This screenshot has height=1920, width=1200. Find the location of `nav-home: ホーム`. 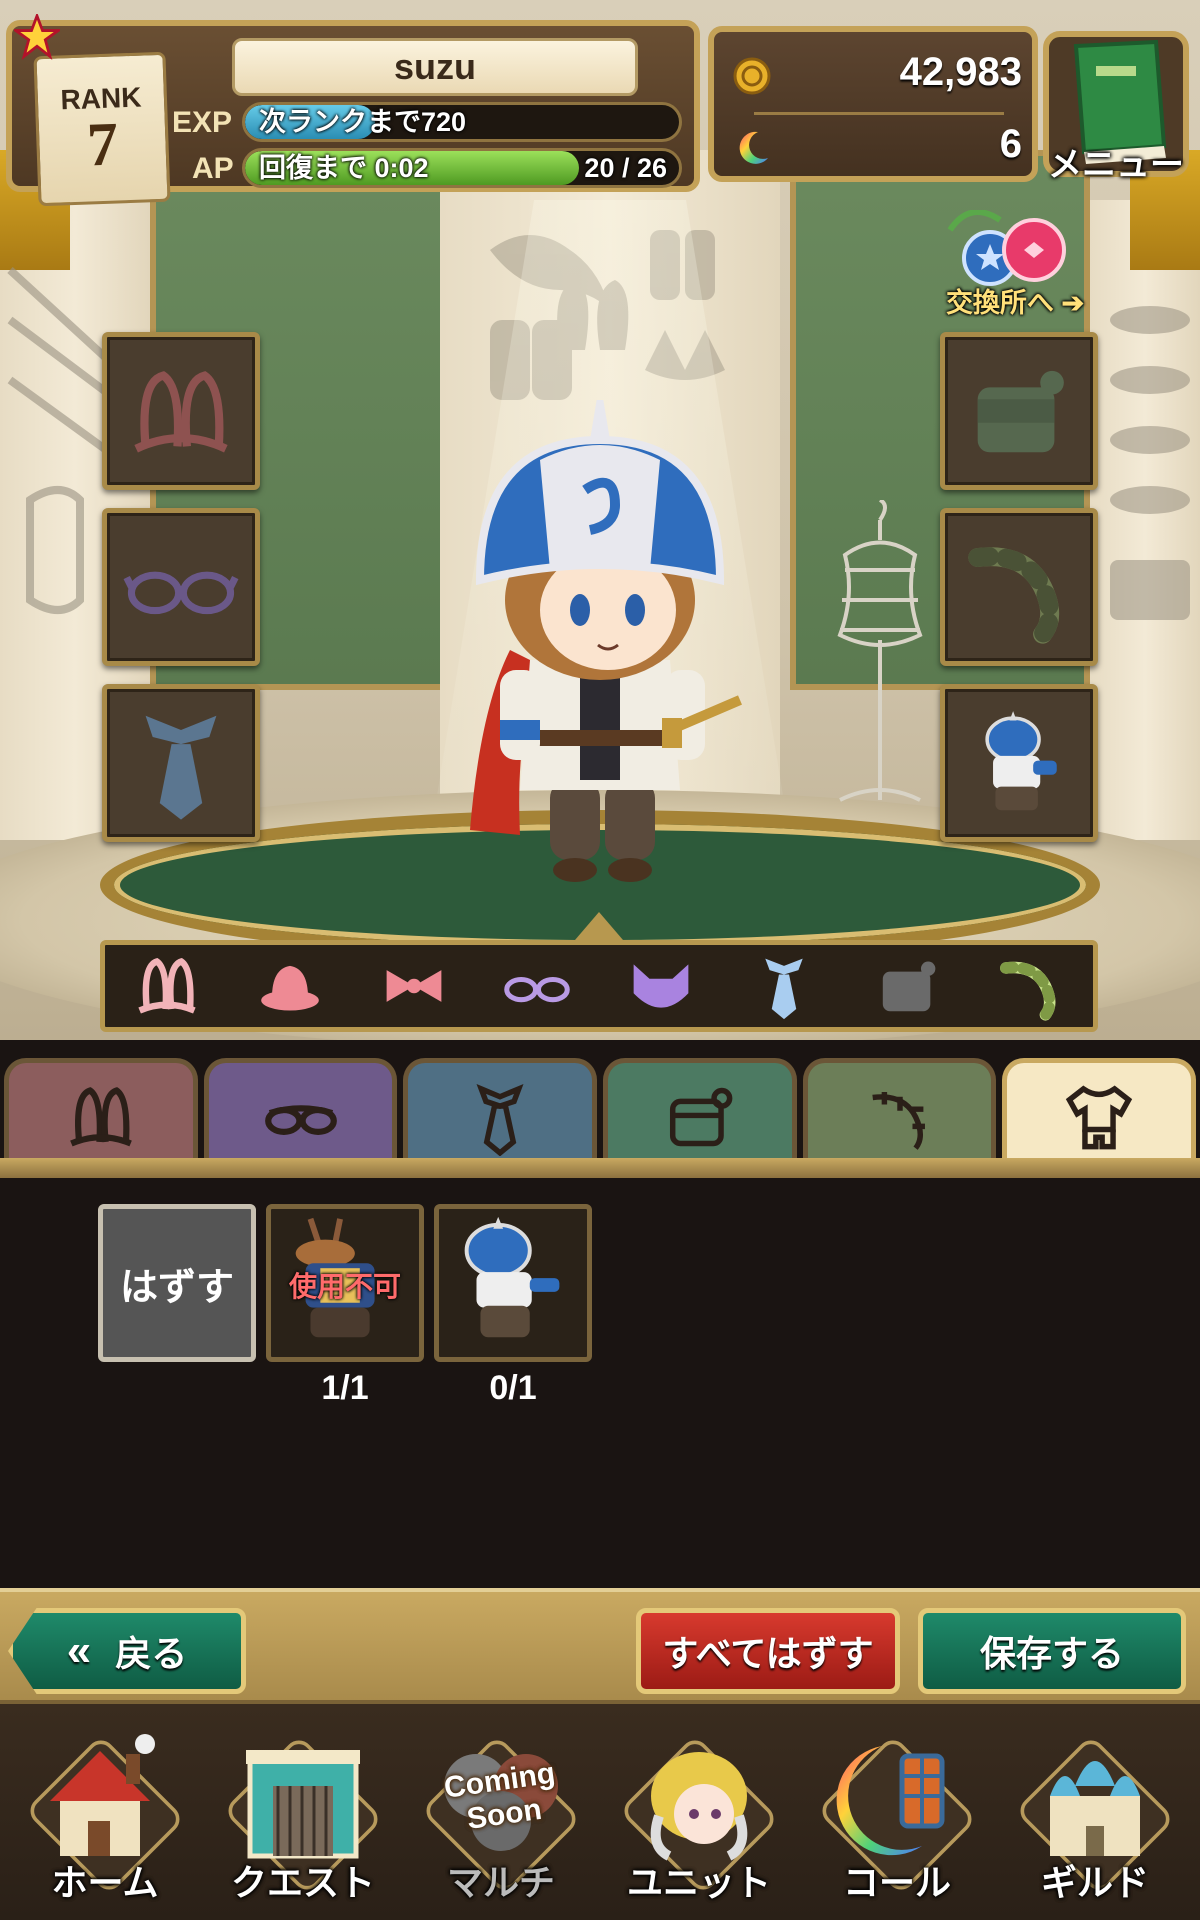

nav-home: ホーム is located at coordinates (105, 1812).